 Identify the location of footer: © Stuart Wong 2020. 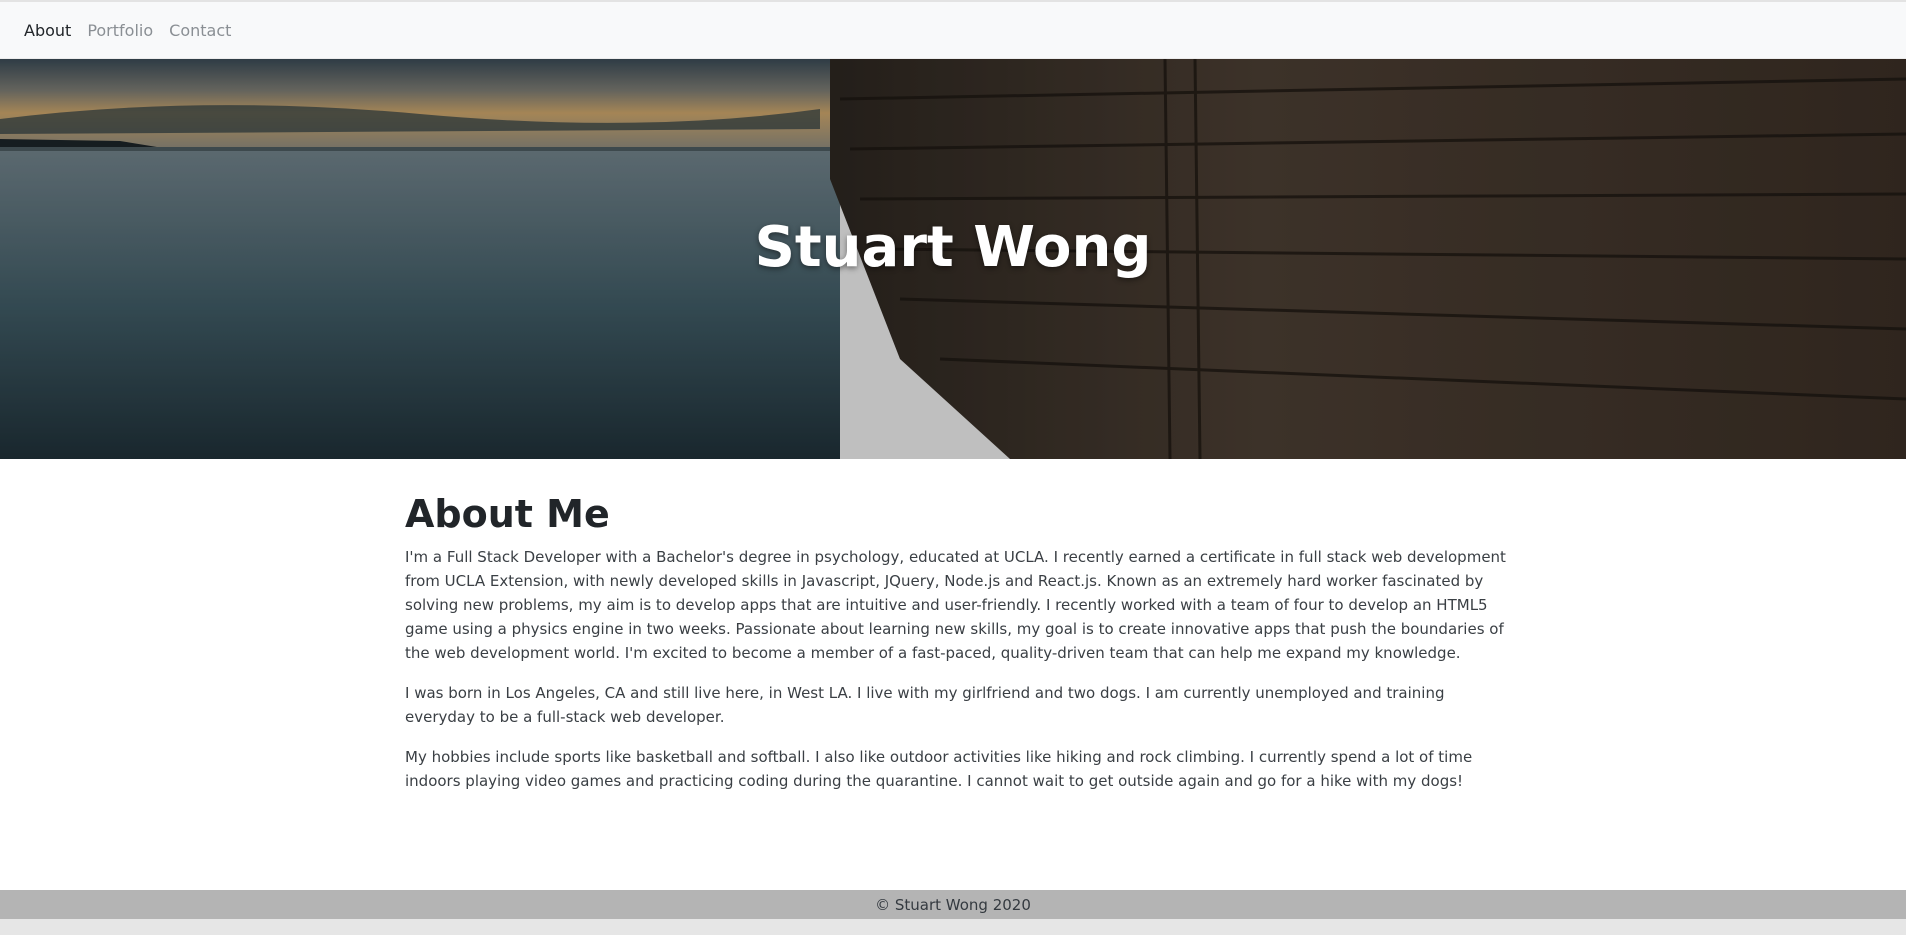
(953, 904).